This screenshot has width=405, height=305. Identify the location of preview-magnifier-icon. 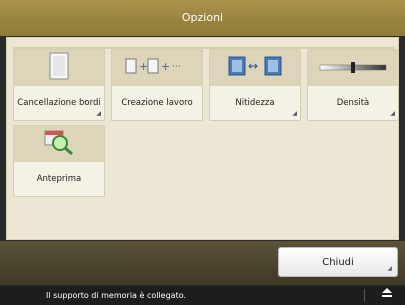
(59, 144).